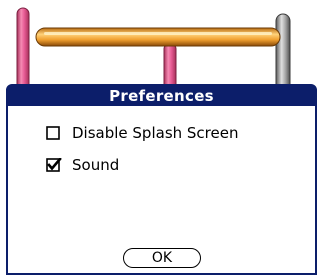  I want to click on ok-button: OK, so click(162, 258).